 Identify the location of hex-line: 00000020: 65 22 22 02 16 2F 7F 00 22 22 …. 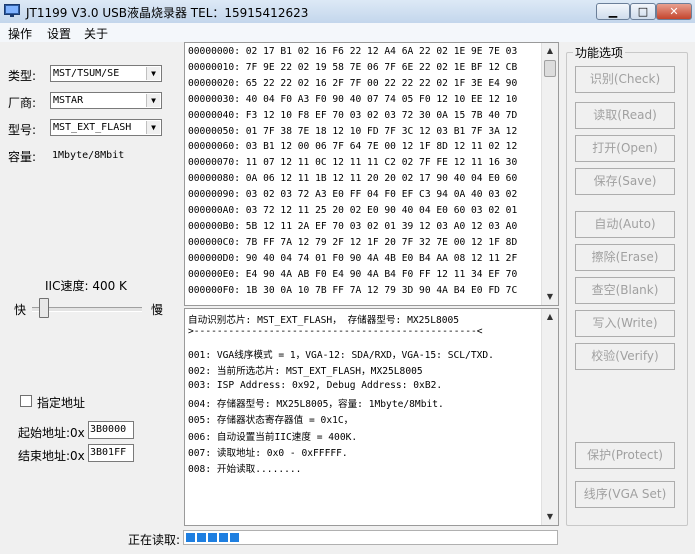
(353, 83).